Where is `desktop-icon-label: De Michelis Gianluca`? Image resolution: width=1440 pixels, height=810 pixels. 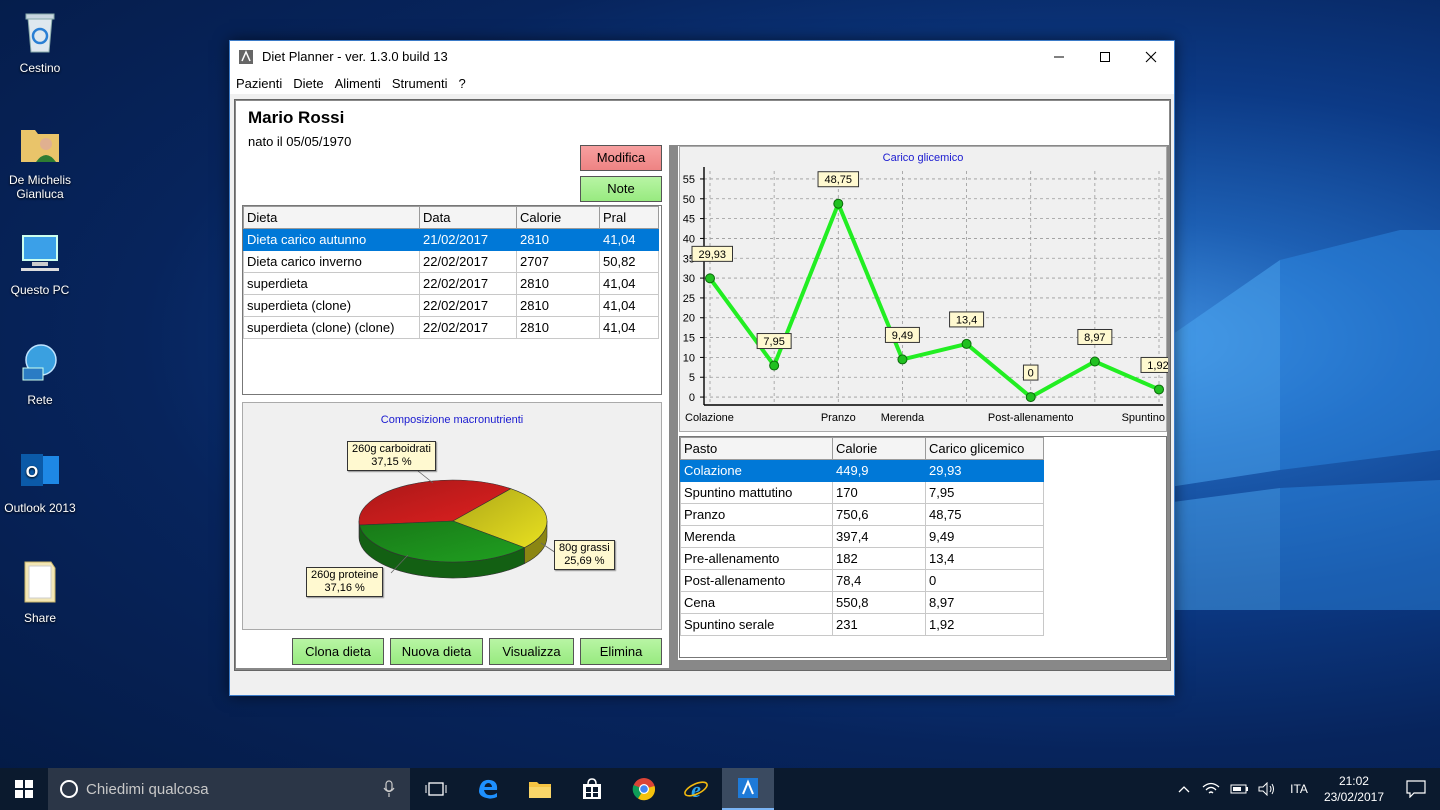 desktop-icon-label: De Michelis Gianluca is located at coordinates (39, 187).